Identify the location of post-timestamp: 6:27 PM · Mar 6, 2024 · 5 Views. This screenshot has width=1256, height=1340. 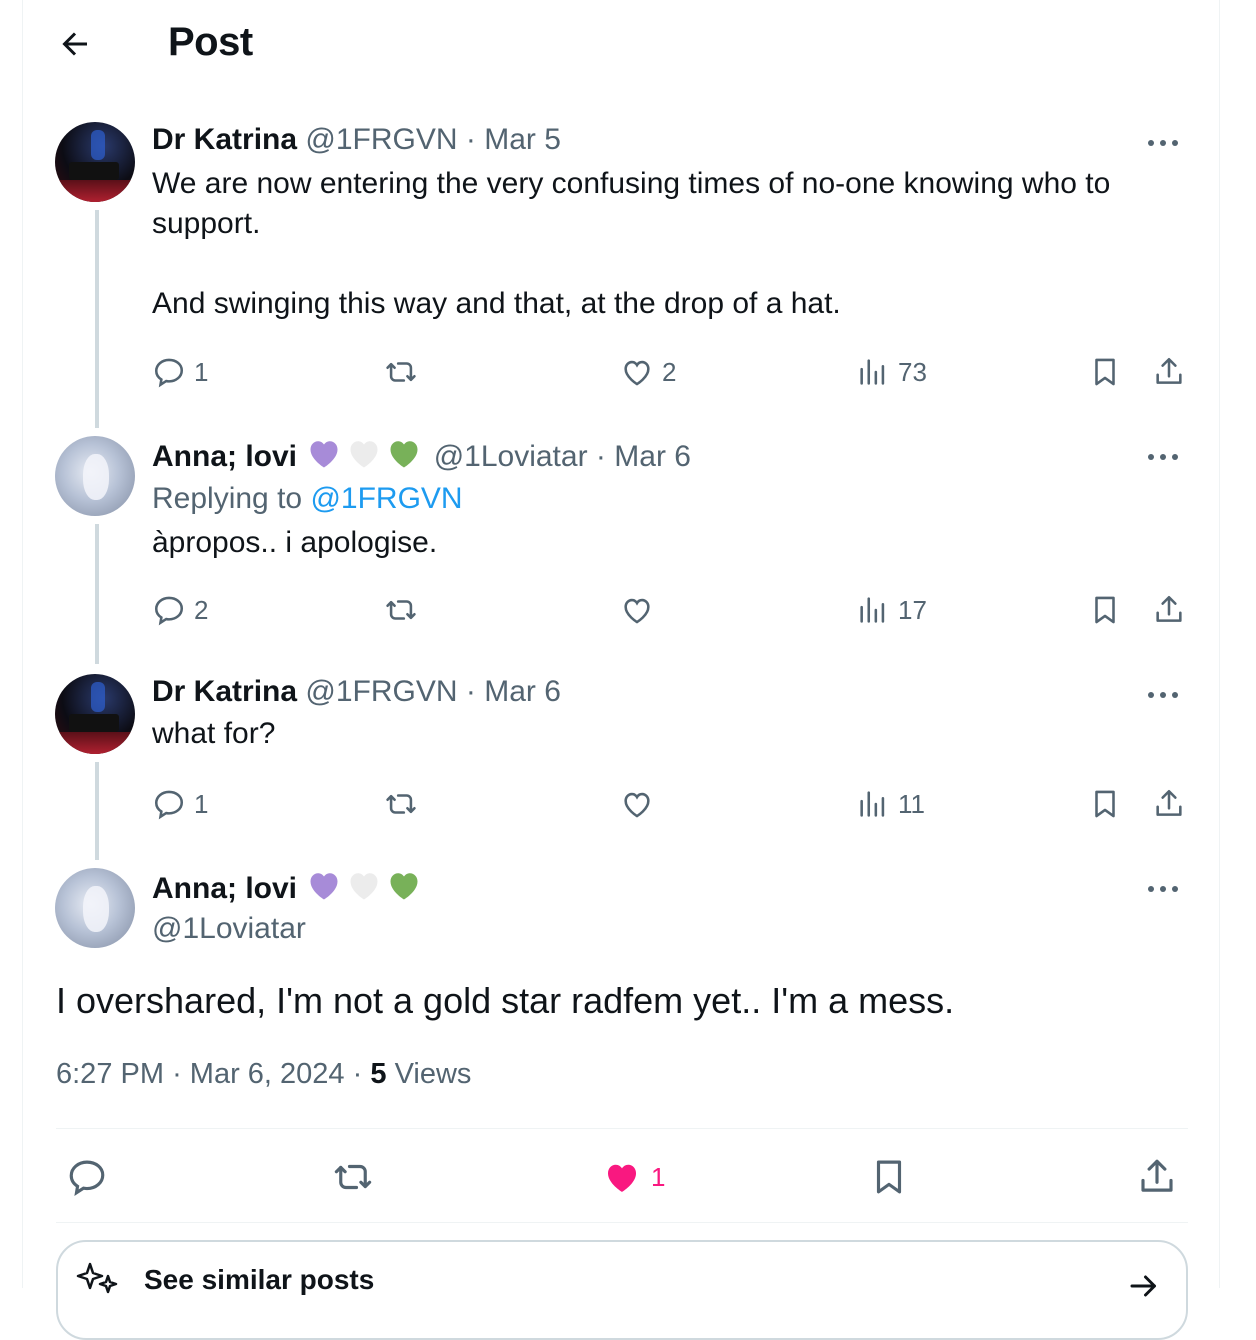
(264, 1074).